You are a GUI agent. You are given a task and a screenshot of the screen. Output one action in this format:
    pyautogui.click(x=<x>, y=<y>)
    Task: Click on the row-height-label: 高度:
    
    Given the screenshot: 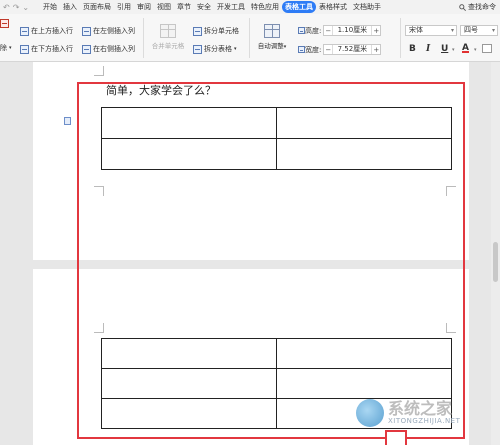 What is the action you would take?
    pyautogui.click(x=313, y=30)
    